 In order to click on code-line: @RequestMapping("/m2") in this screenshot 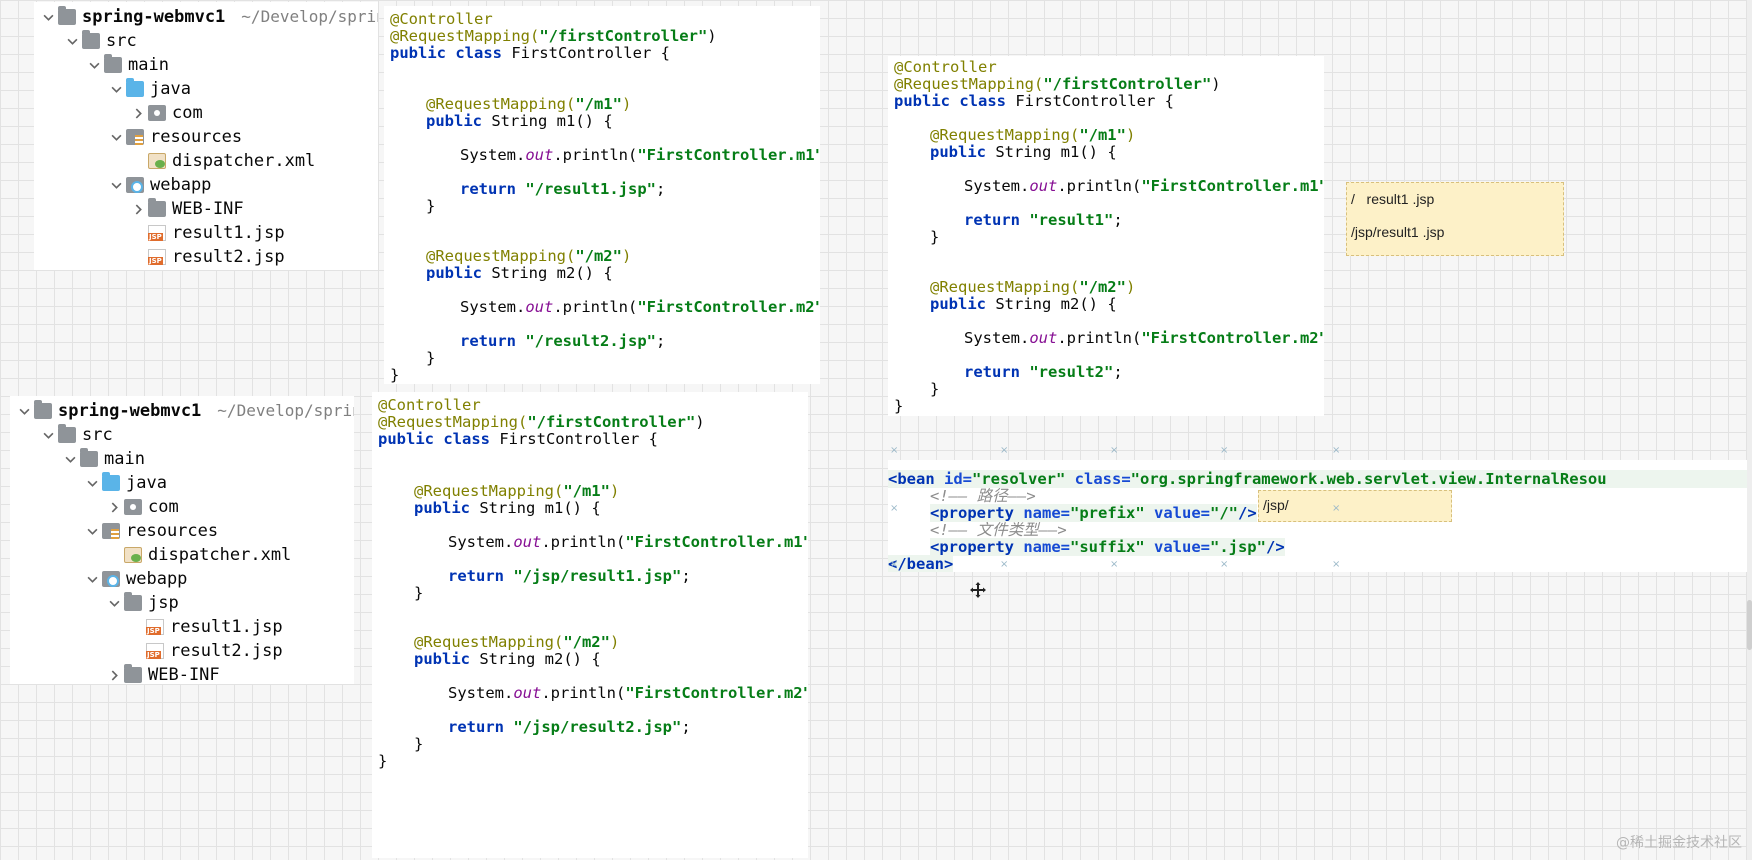, I will do `click(1033, 287)`.